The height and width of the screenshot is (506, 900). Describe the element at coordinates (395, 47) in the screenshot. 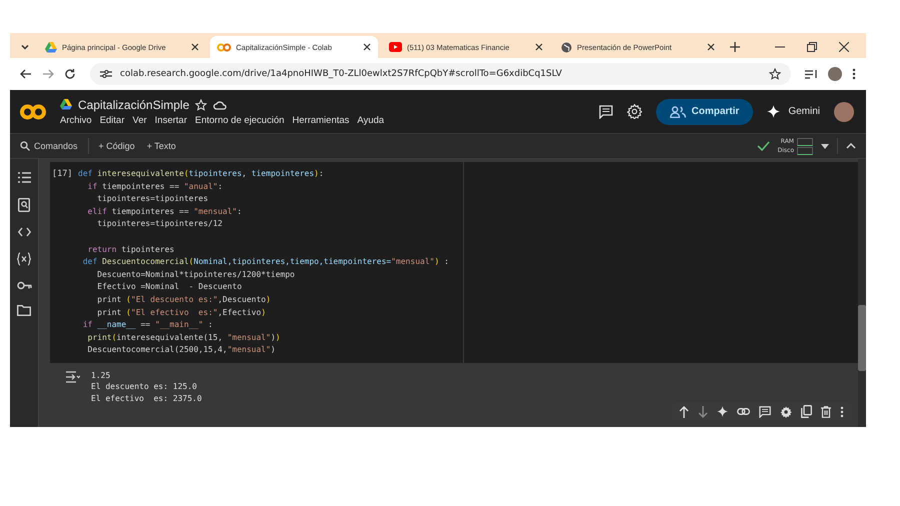

I see `play-icon` at that location.